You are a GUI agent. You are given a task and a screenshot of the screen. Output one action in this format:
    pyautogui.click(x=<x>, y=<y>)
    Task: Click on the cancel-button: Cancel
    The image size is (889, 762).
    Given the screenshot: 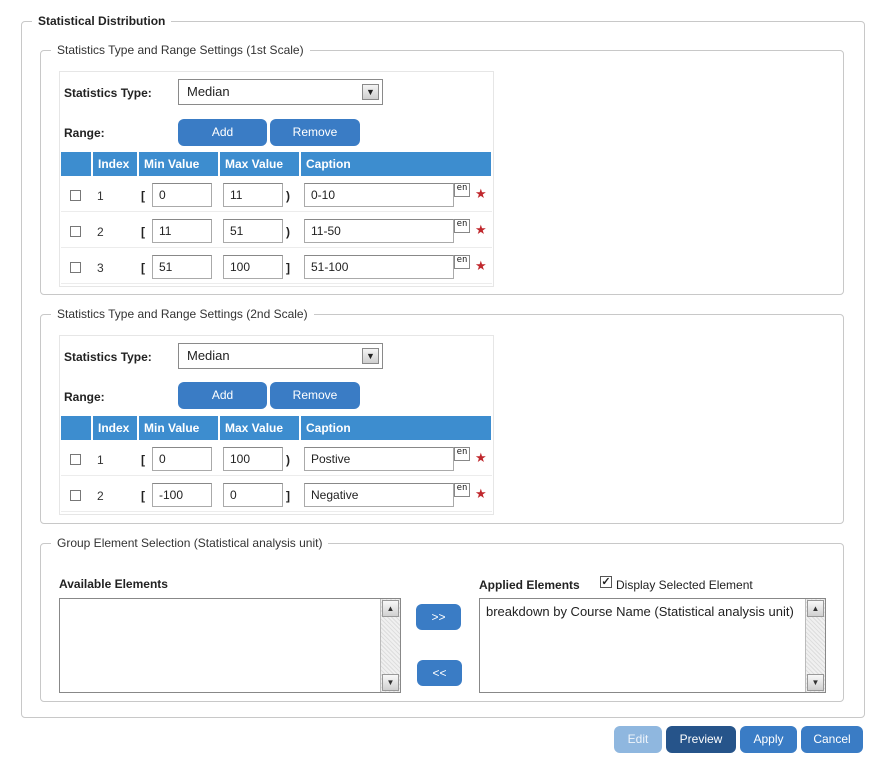 What is the action you would take?
    pyautogui.click(x=832, y=739)
    